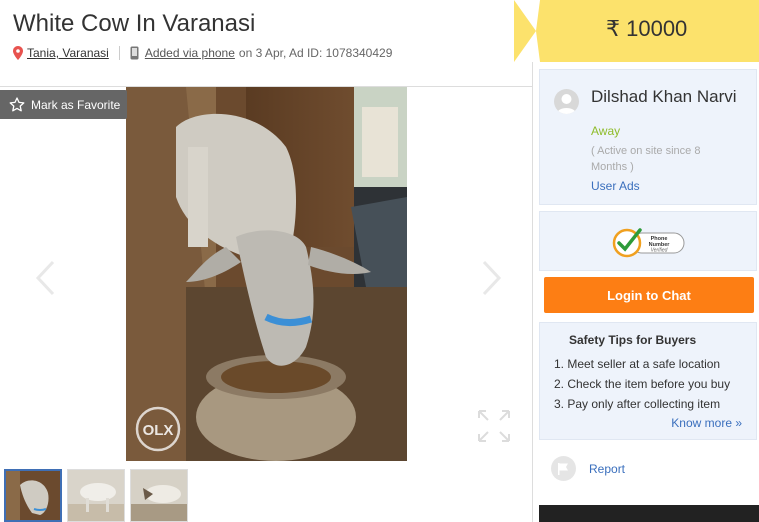  I want to click on avatar, so click(566, 101).